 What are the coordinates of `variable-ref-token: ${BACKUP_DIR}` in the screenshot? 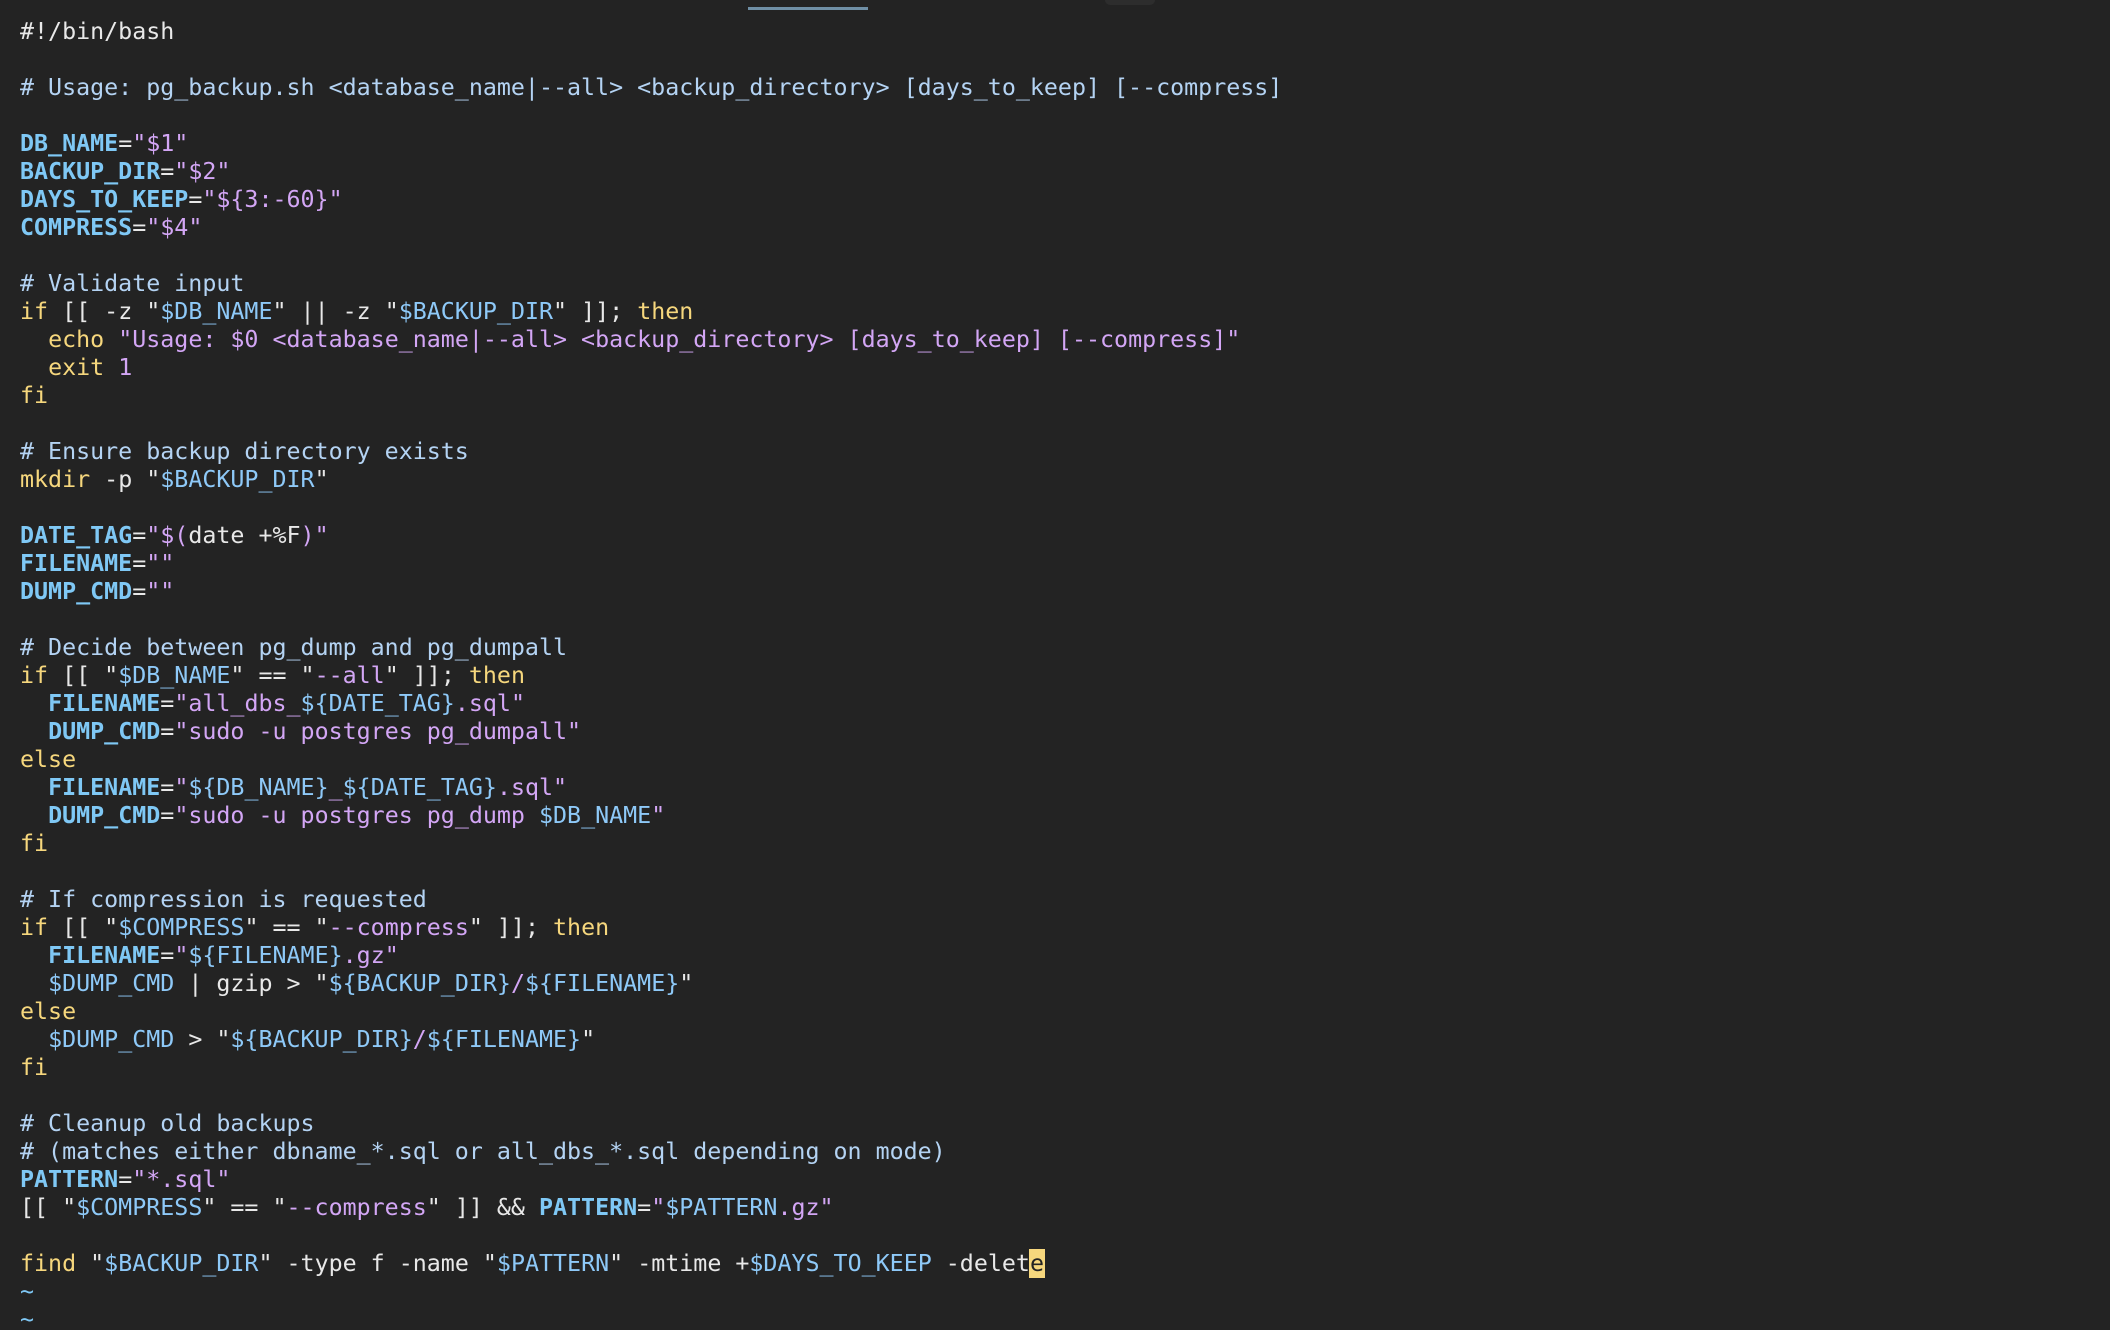 It's located at (321, 1039).